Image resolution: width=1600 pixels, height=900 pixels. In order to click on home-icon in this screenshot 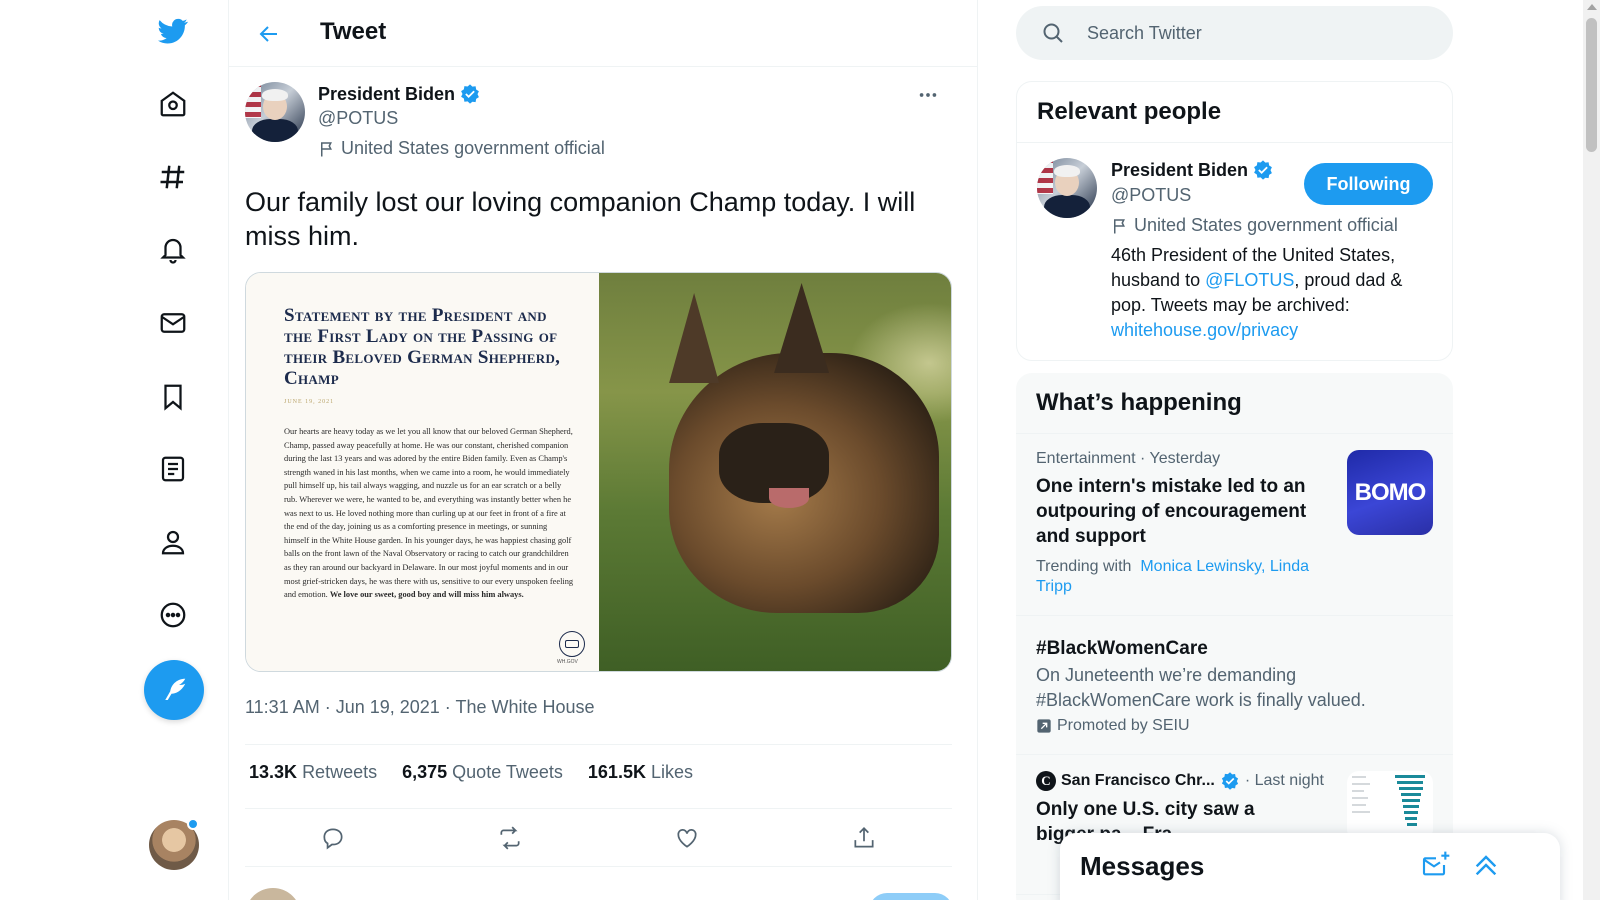, I will do `click(173, 104)`.